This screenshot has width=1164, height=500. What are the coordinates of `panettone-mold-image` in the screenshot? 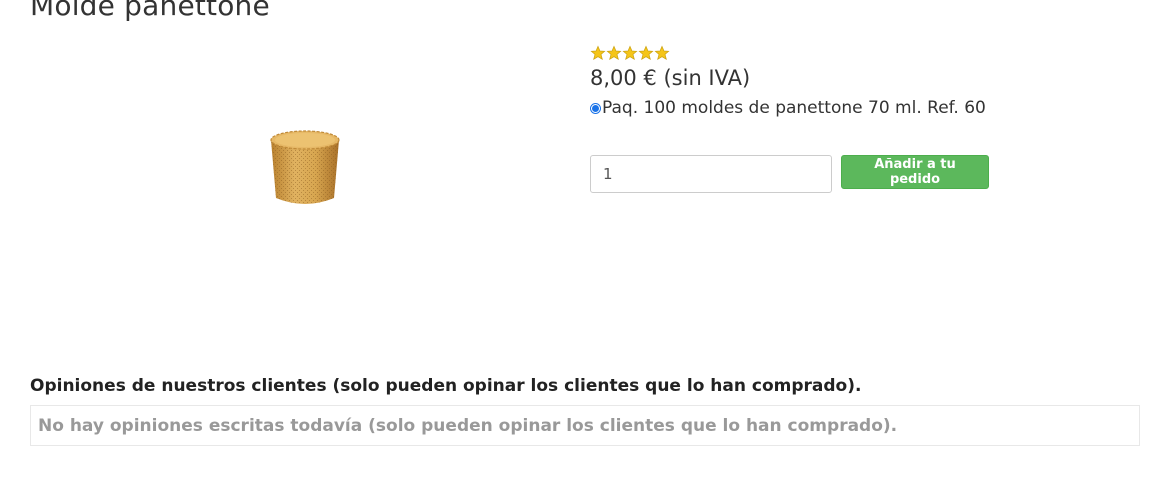 It's located at (305, 167).